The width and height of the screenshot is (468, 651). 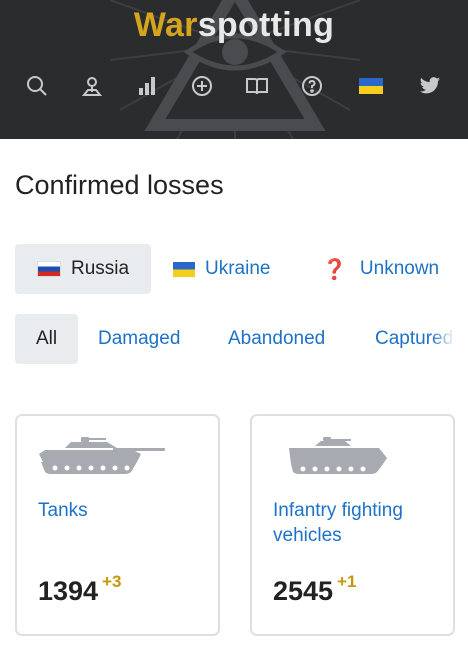 I want to click on twitter-icon, so click(x=430, y=86).